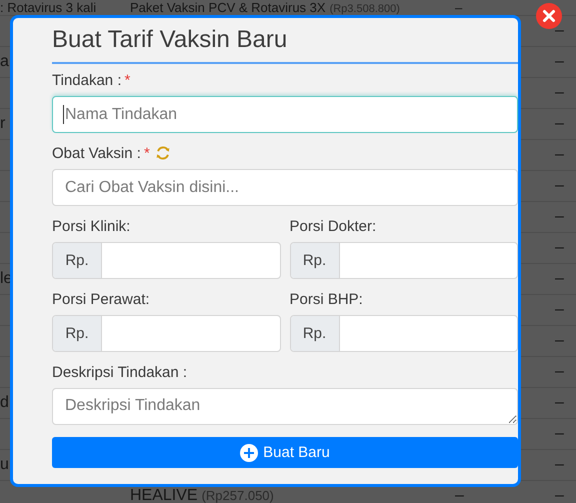 This screenshot has width=576, height=503. Describe the element at coordinates (4, 61) in the screenshot. I see `table-cell: a` at that location.